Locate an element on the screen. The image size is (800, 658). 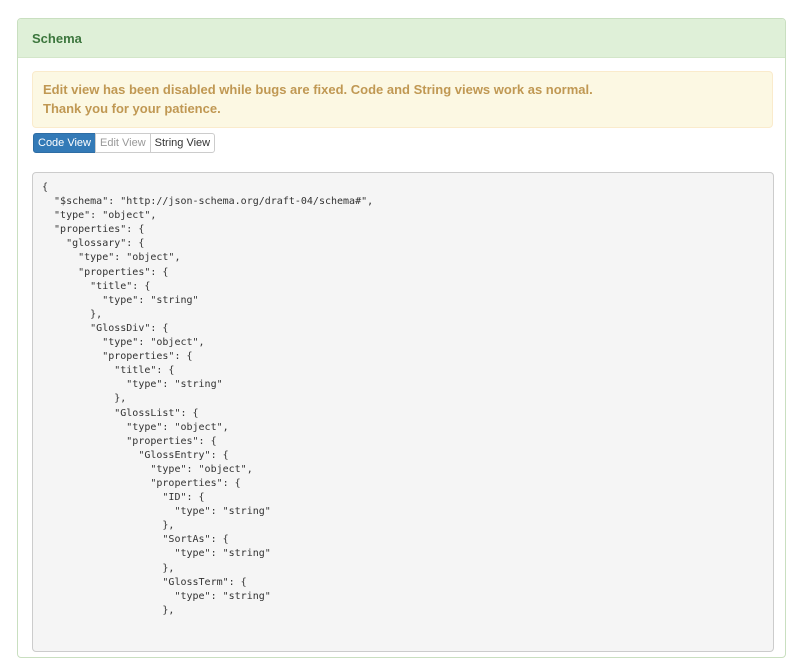
code-line: { is located at coordinates (45, 187).